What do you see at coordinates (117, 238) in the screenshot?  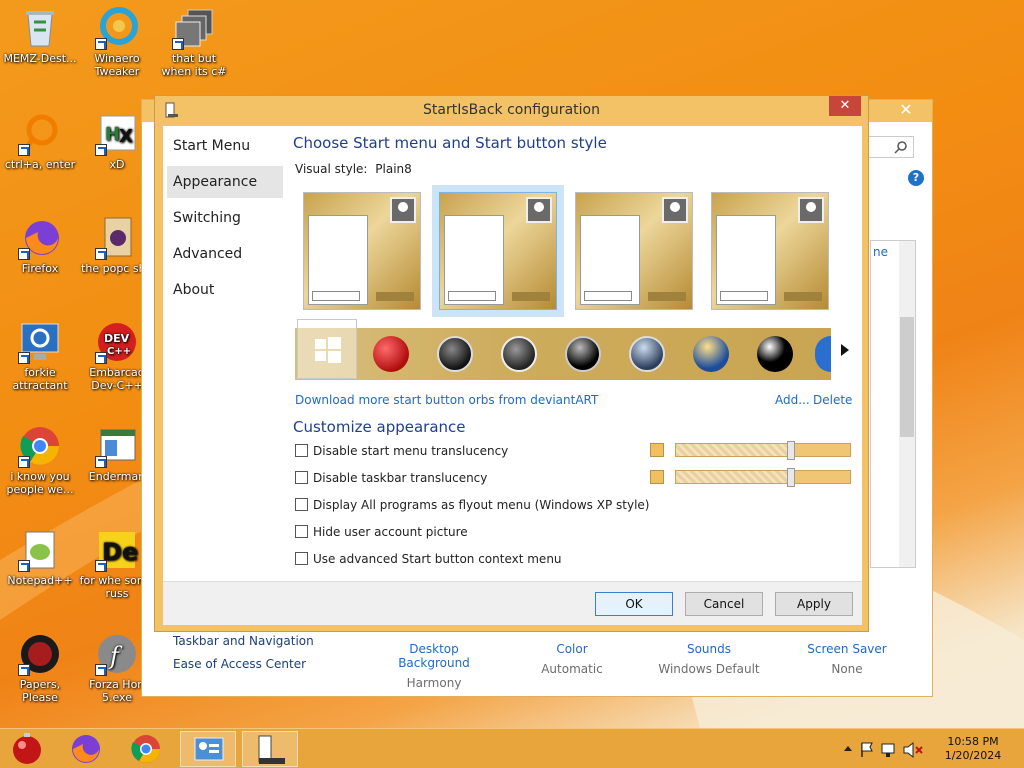 I see `media-file-icon` at bounding box center [117, 238].